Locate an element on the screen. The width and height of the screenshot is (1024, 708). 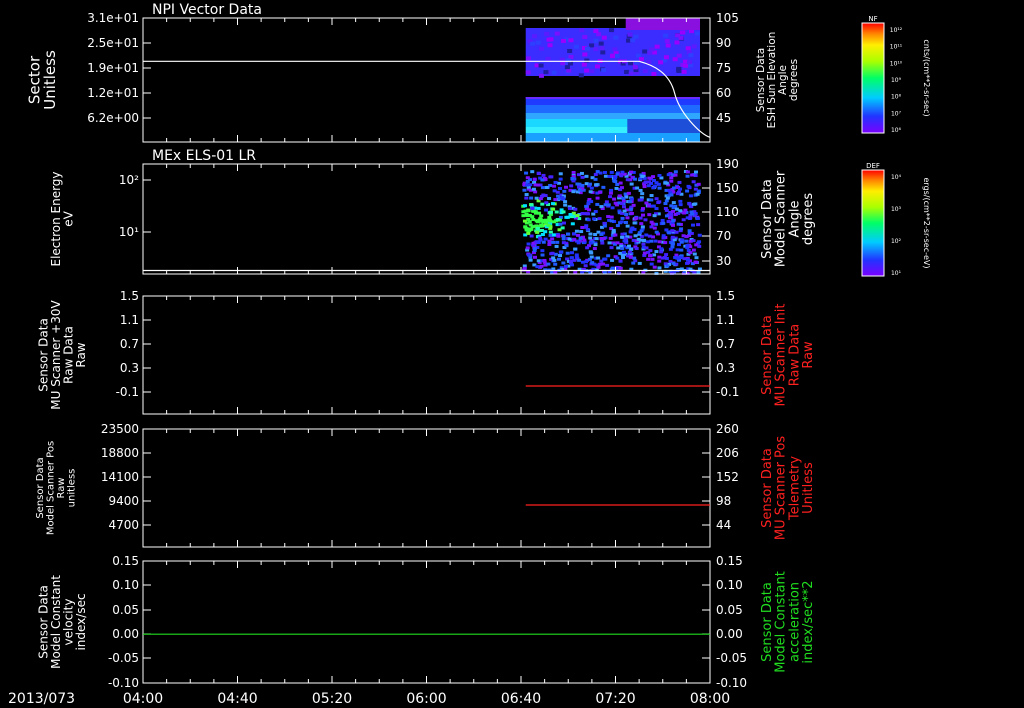
colorbar-tick-label: 10¹⁰ is located at coordinates (896, 63).